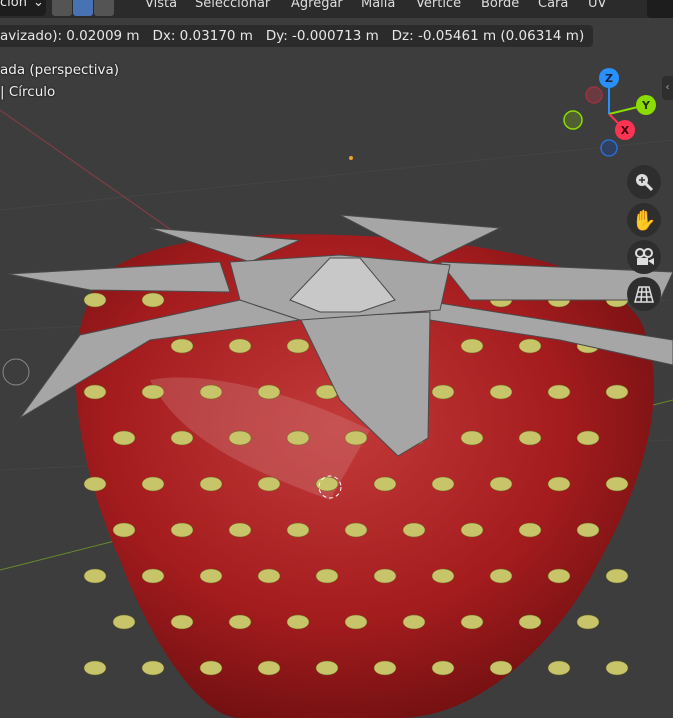 The width and height of the screenshot is (673, 718). I want to click on gizmo-y-label: Y, so click(646, 105).